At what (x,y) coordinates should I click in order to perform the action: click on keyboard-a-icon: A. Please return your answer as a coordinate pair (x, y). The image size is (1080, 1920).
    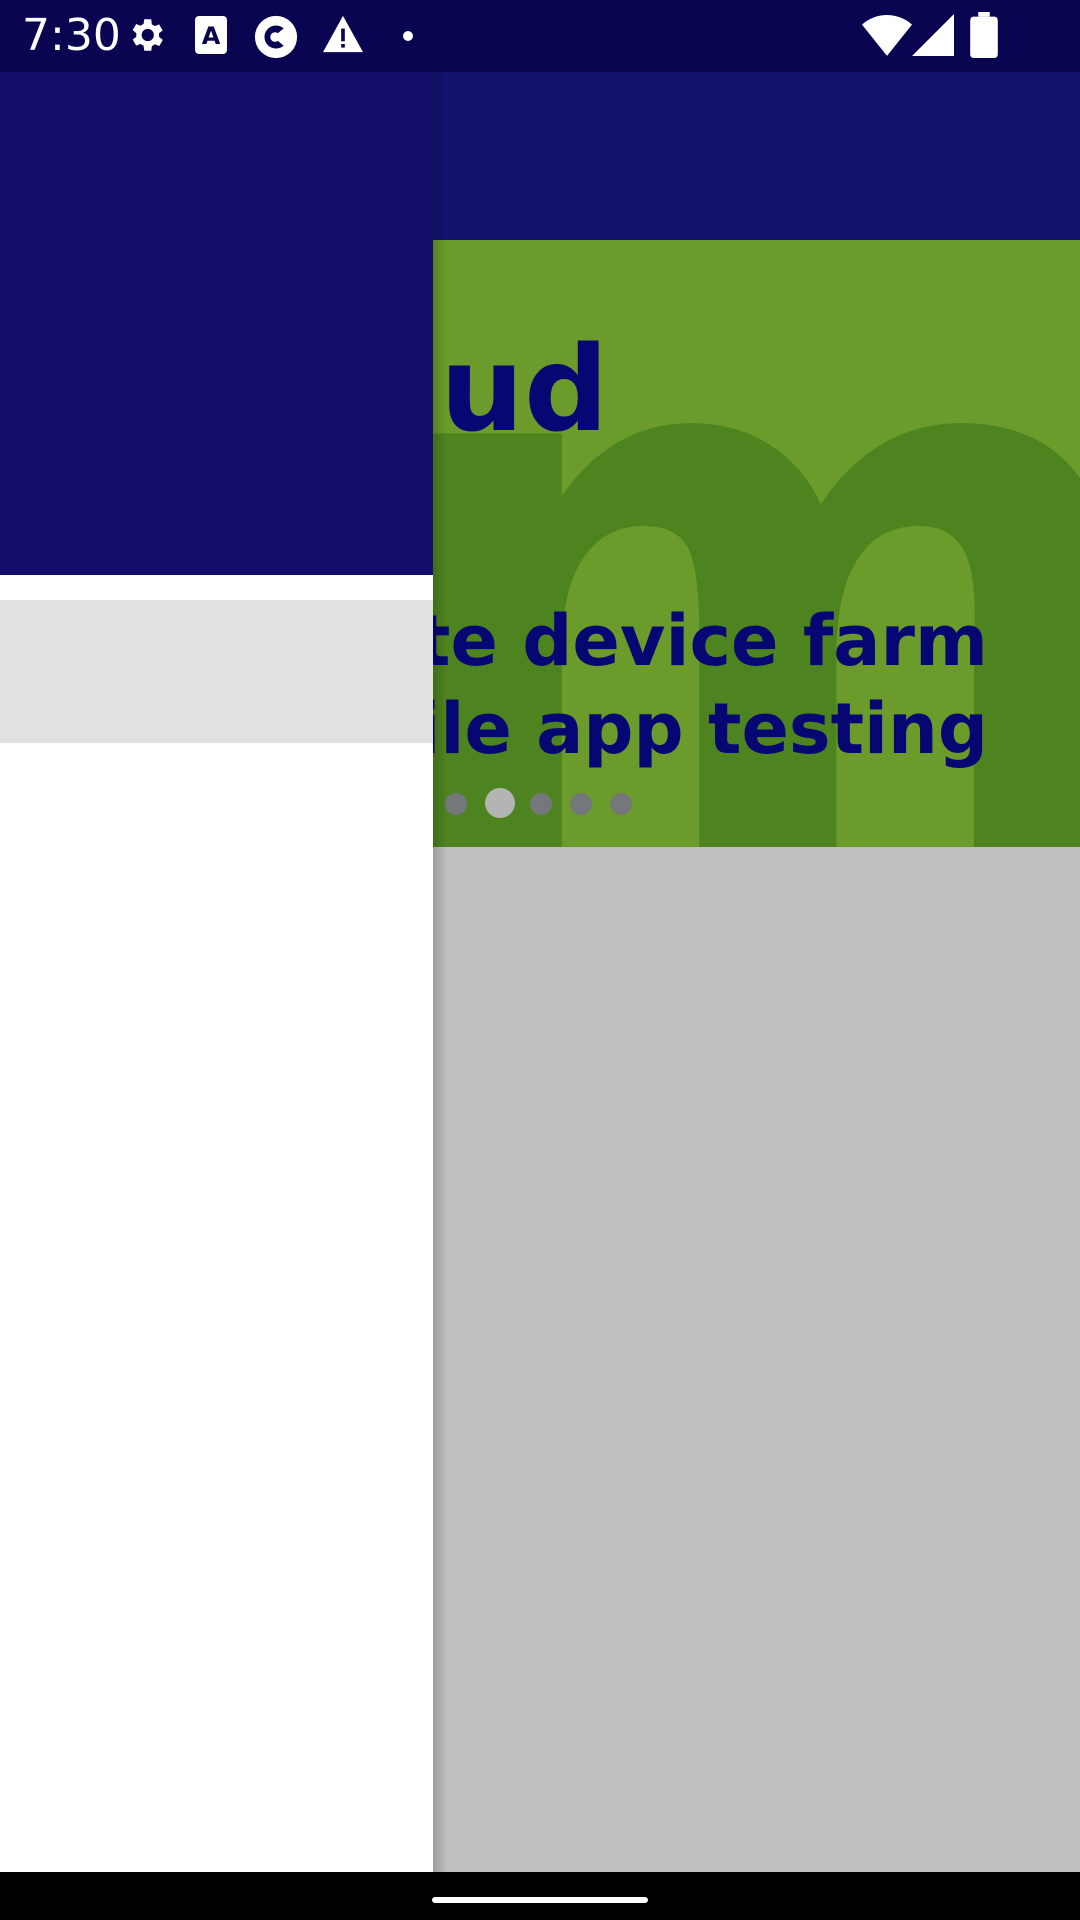
    Looking at the image, I should click on (211, 35).